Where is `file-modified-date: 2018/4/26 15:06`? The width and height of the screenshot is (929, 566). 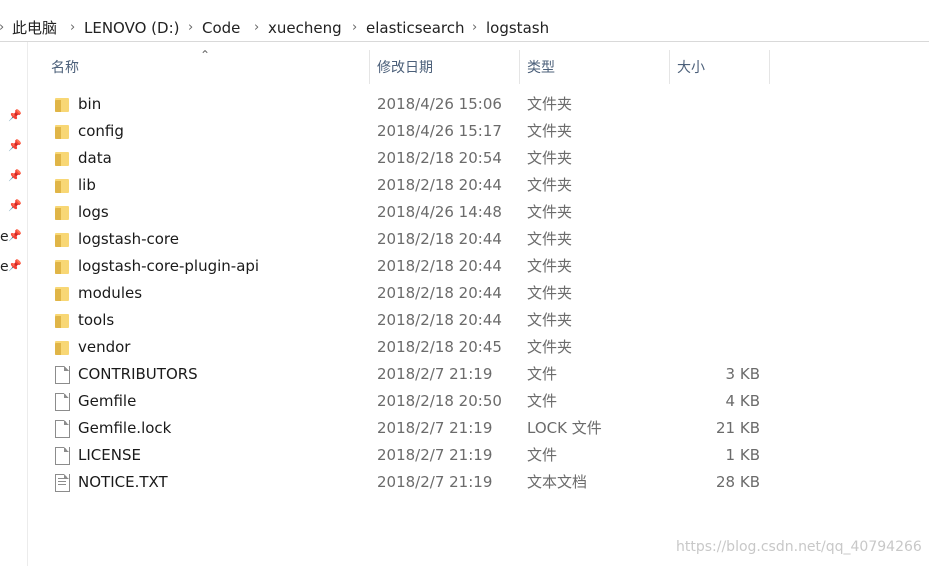 file-modified-date: 2018/4/26 15:06 is located at coordinates (439, 104).